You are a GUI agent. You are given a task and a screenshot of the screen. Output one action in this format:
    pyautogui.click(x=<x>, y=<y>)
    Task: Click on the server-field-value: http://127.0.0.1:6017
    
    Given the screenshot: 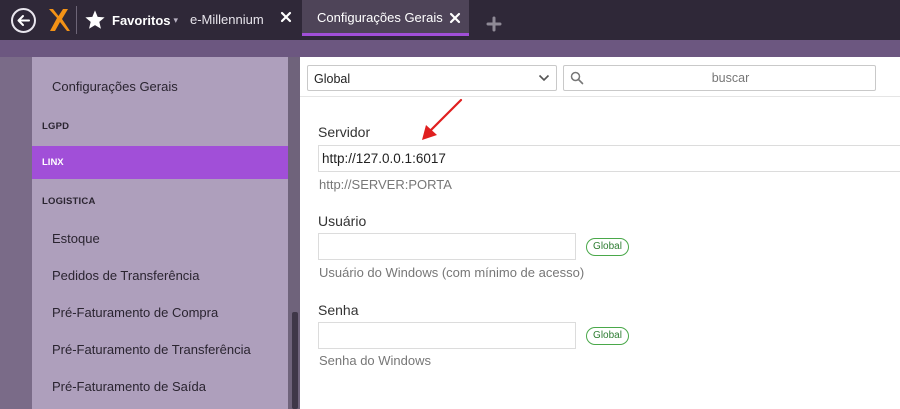 What is the action you would take?
    pyautogui.click(x=384, y=158)
    